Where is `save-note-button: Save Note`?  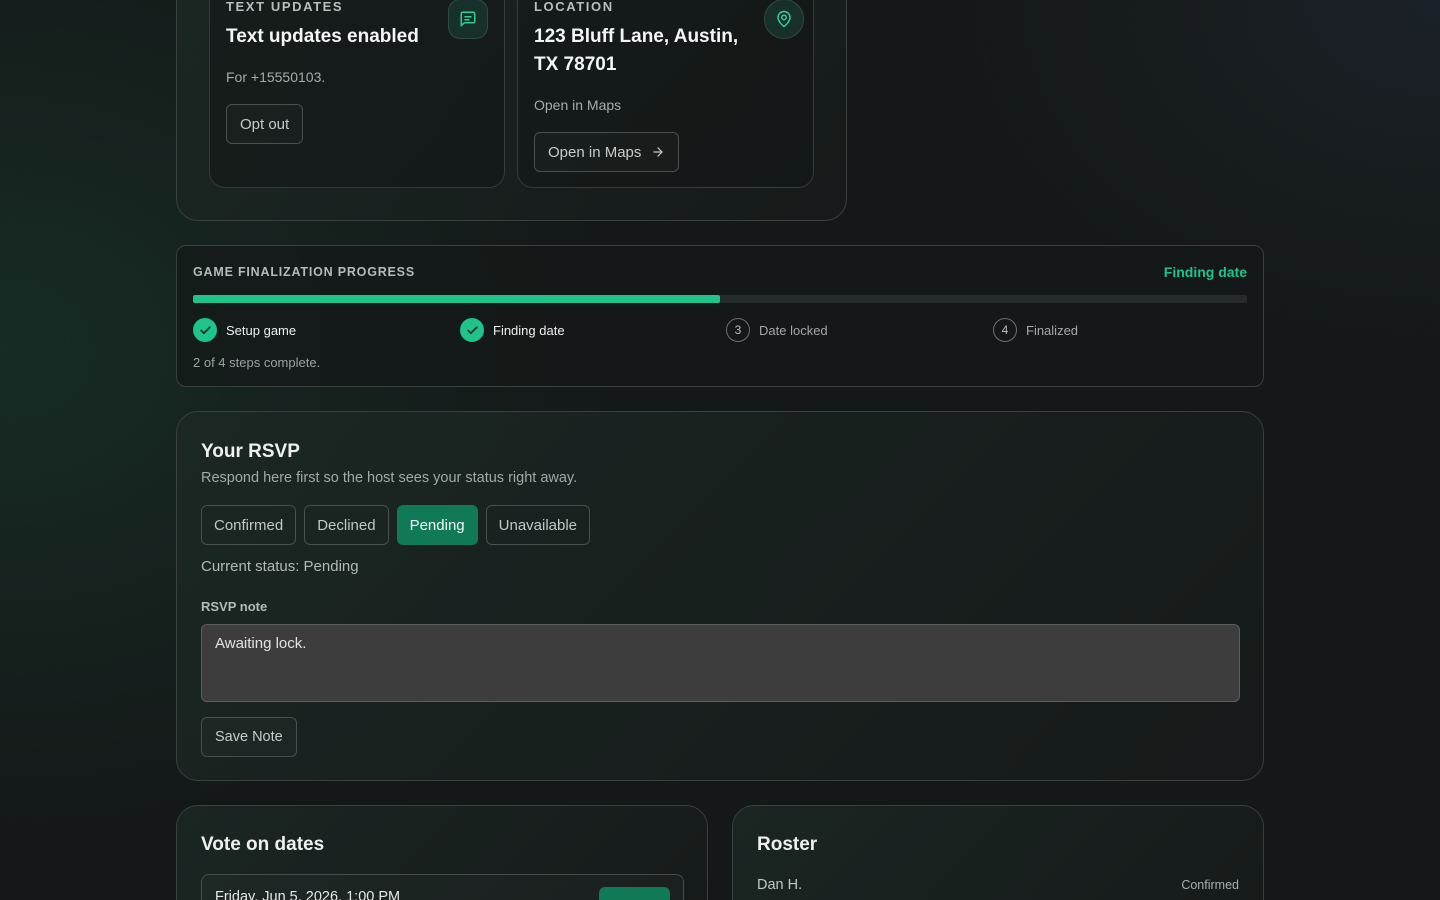 save-note-button: Save Note is located at coordinates (249, 737).